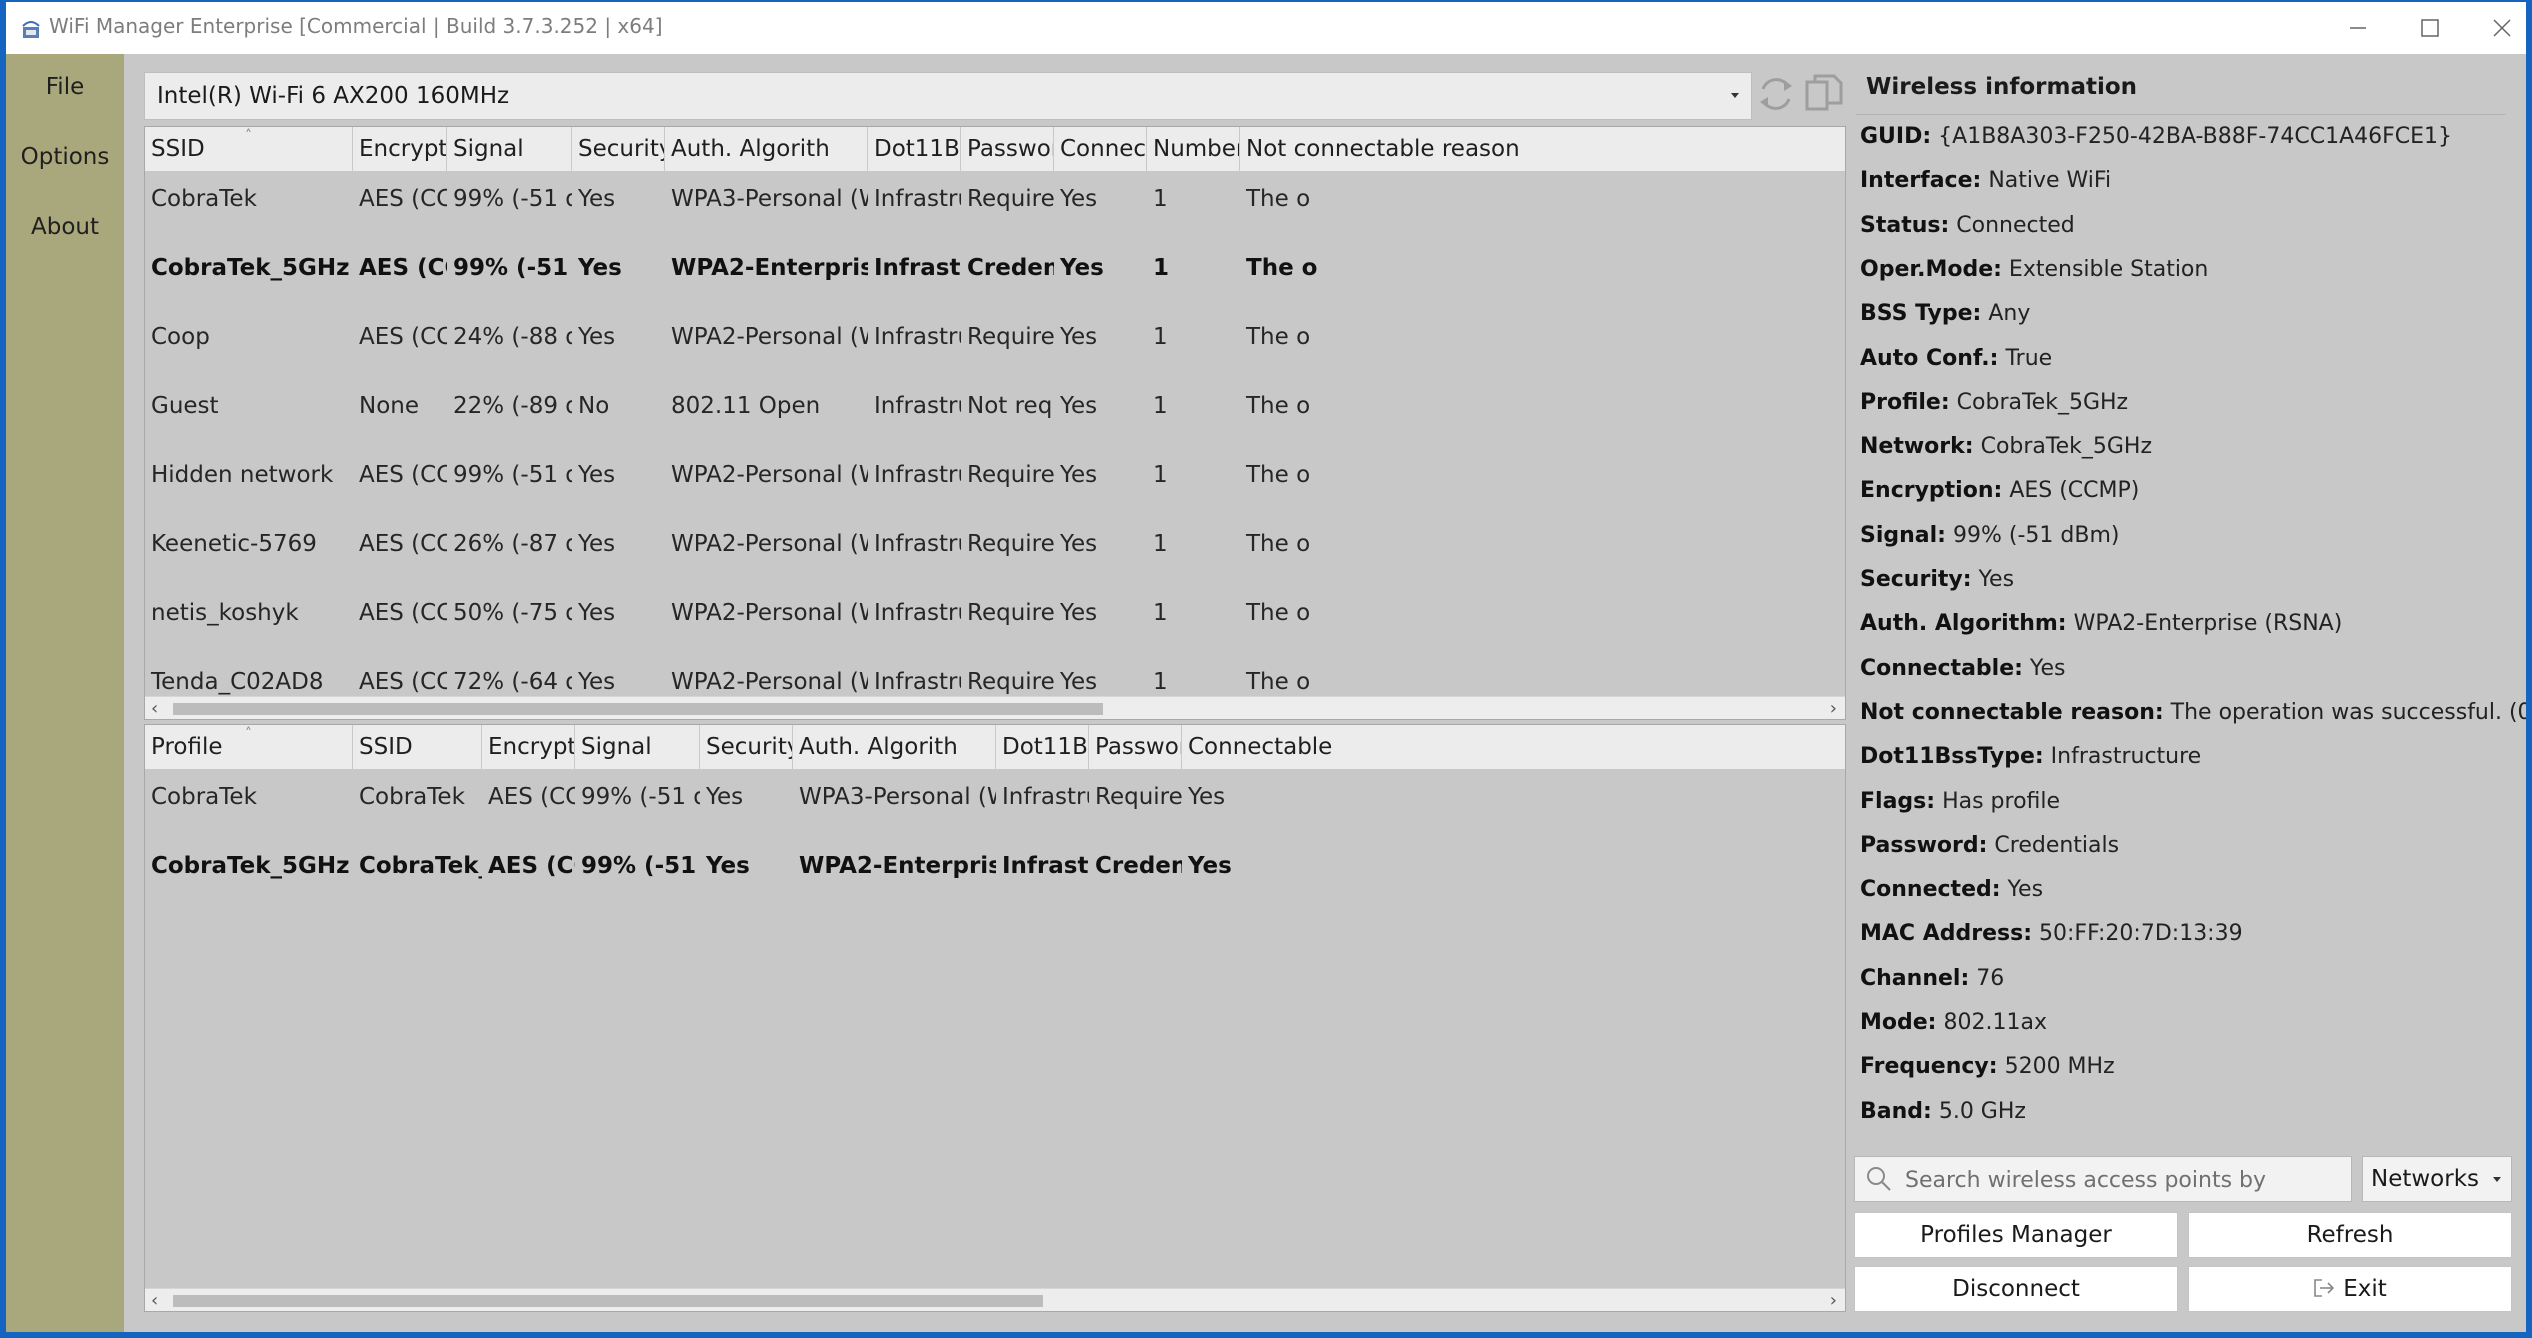 The image size is (2532, 1338). Describe the element at coordinates (1735, 95) in the screenshot. I see `chevron-down-icon` at that location.